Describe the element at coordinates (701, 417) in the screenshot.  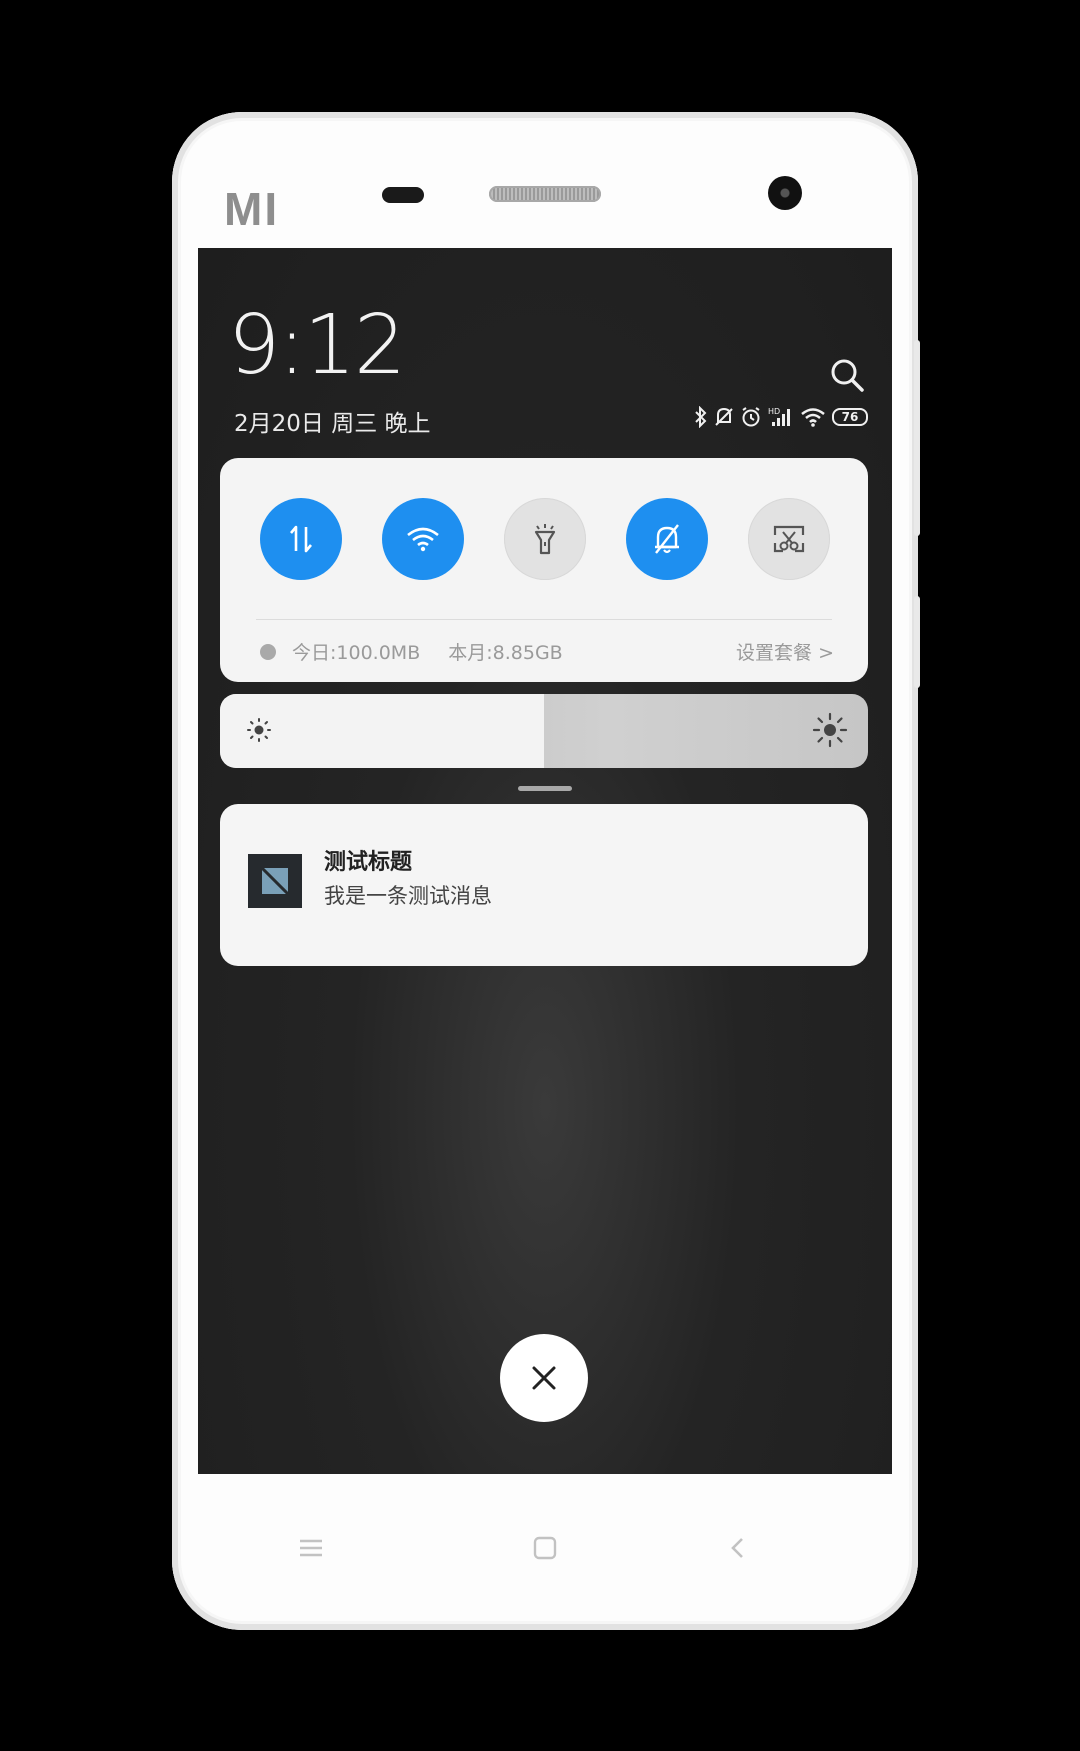
I see `bluetooth-icon` at that location.